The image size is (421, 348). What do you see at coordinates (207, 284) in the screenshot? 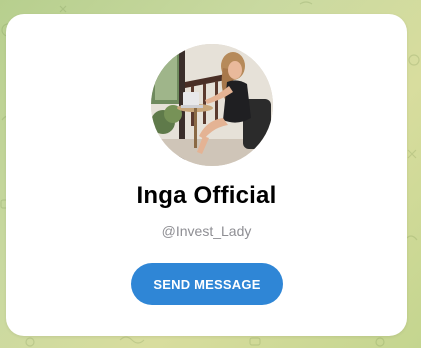
I see `send-message-button: SEND MESSAGE` at bounding box center [207, 284].